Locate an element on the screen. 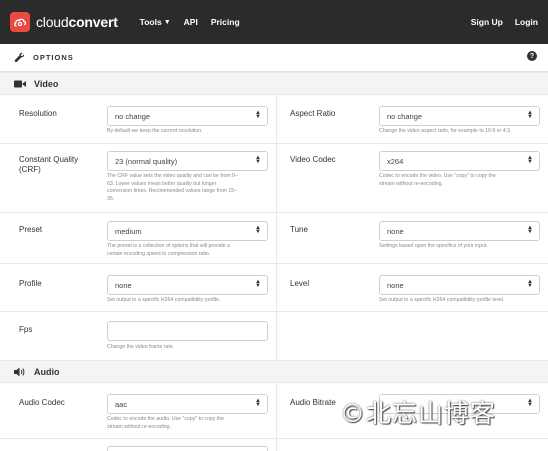  preset-value: medium is located at coordinates (128, 231).